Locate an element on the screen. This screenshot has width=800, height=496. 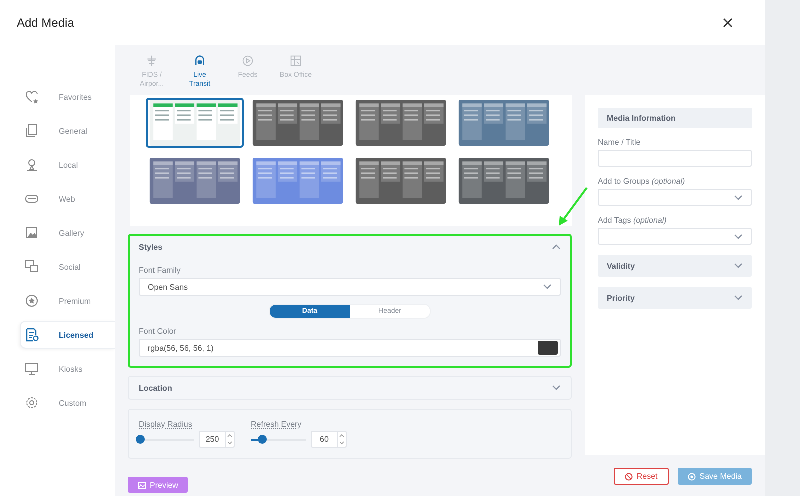
sidebar-item: General is located at coordinates (67, 131).